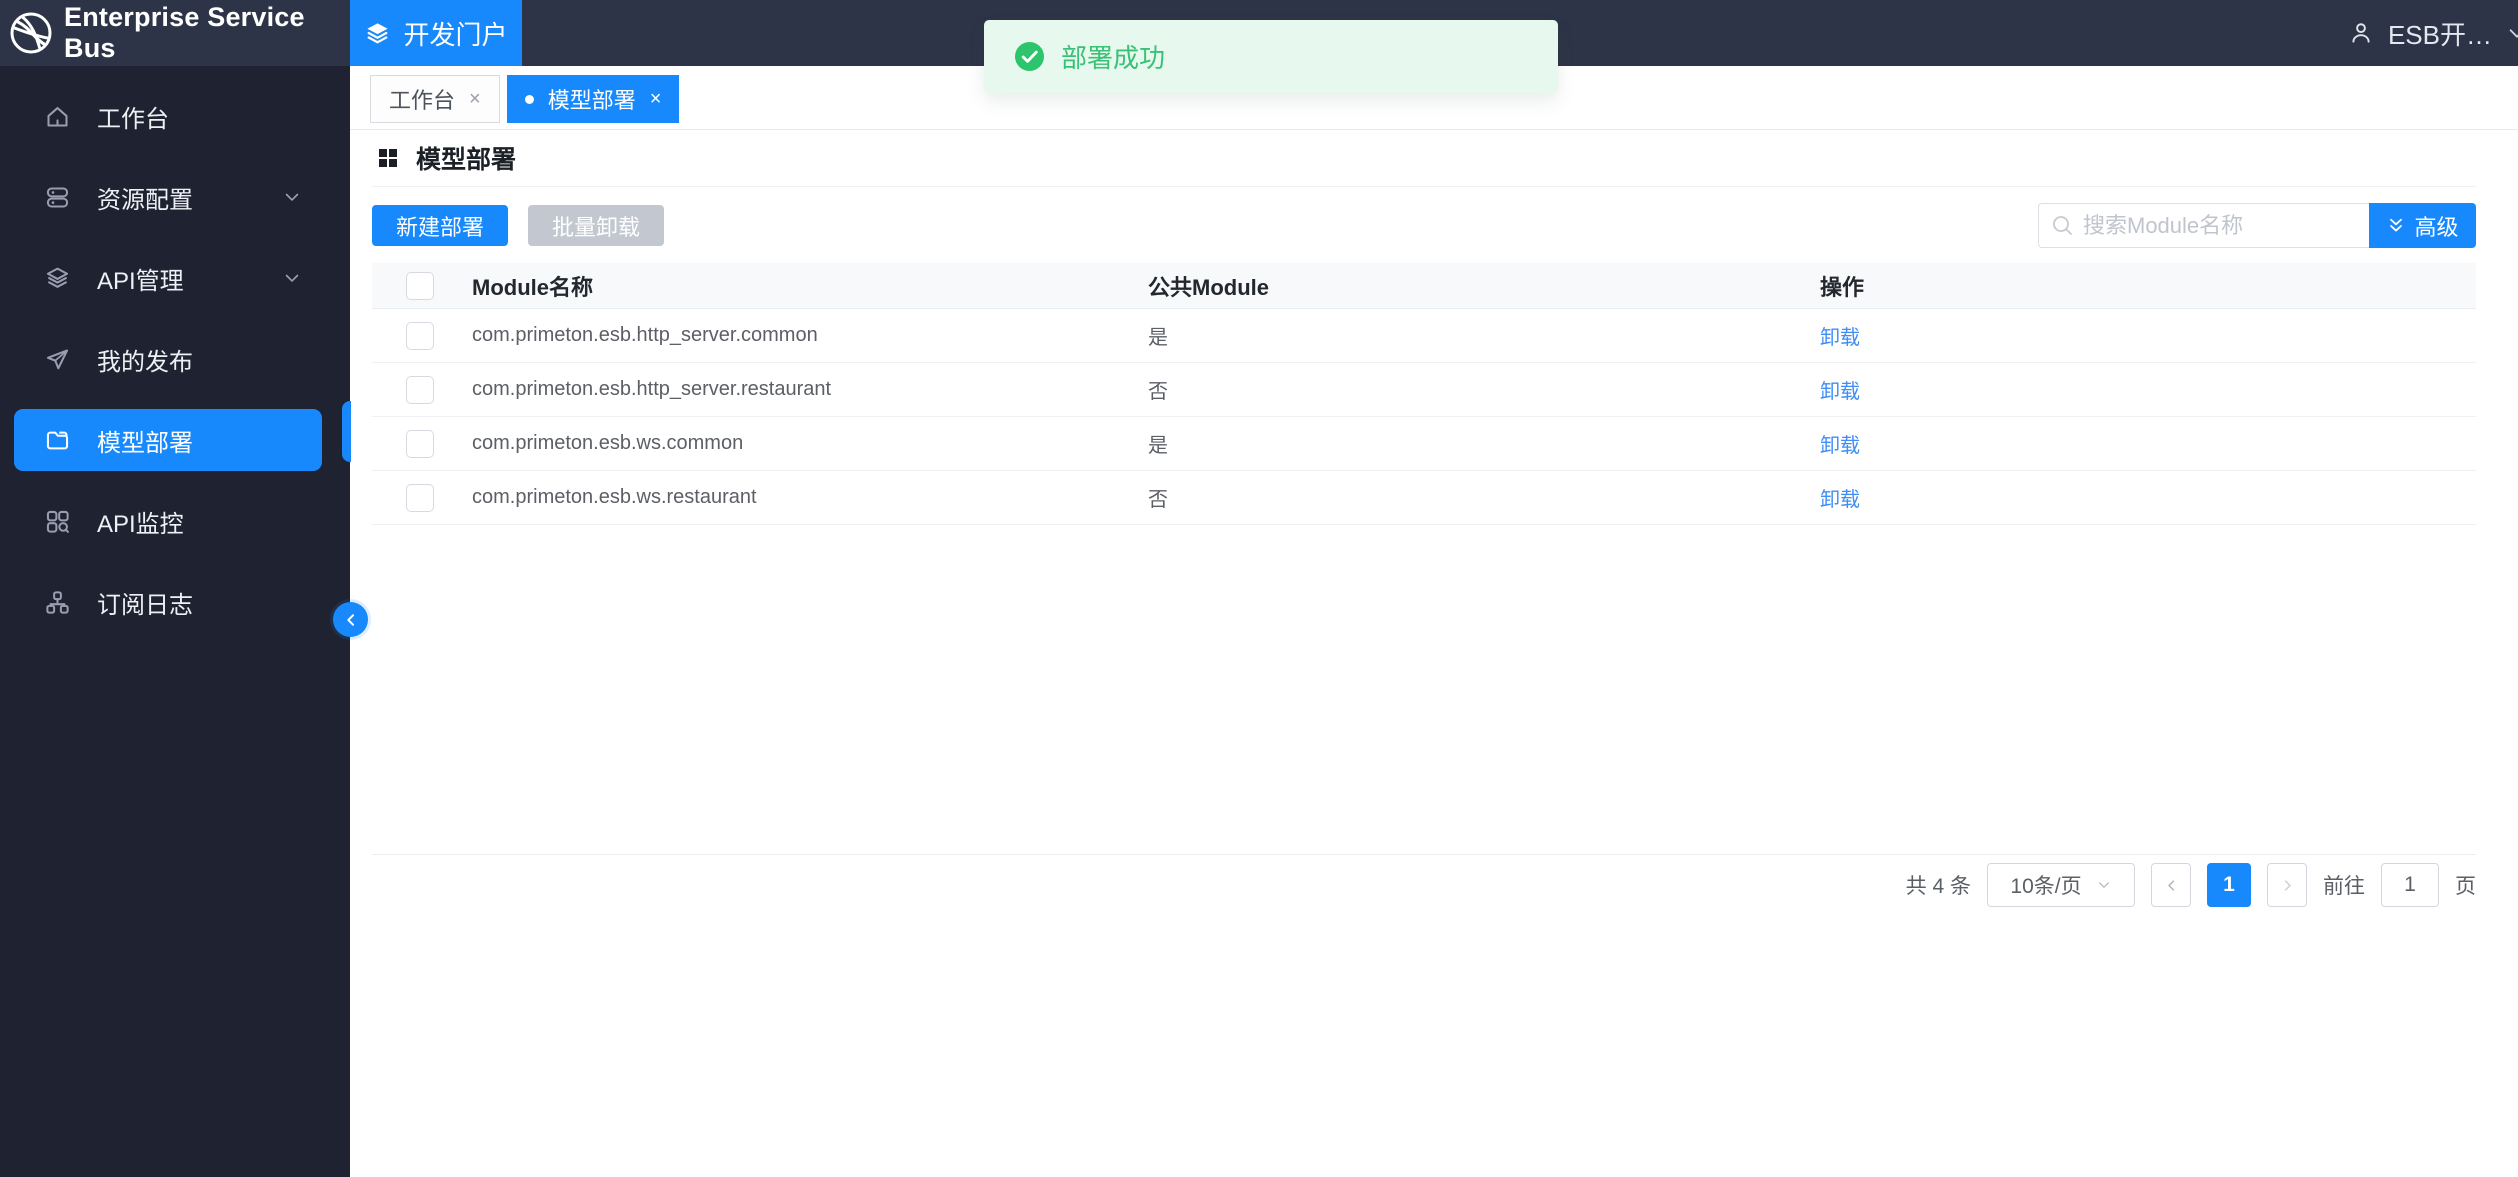 This screenshot has height=1177, width=2518. I want to click on paper-plane-icon, so click(57, 358).